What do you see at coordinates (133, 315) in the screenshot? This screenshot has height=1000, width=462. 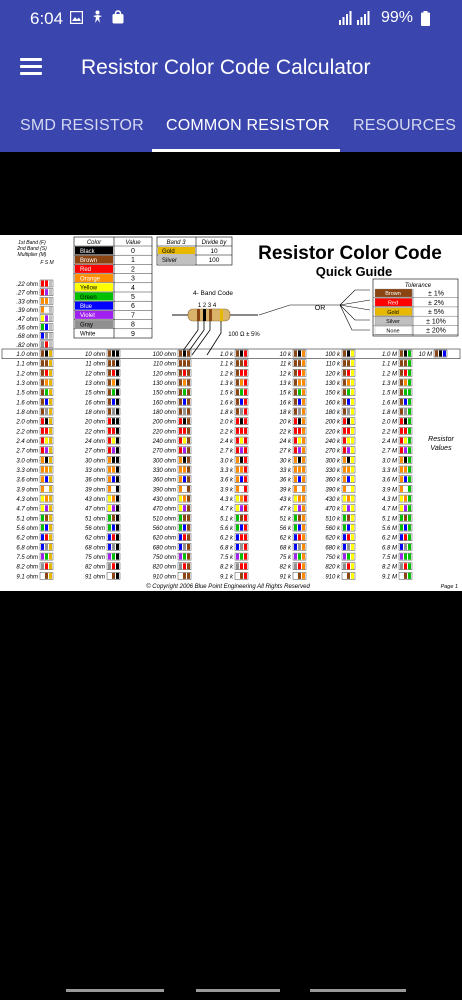 I see `color-value: 7` at bounding box center [133, 315].